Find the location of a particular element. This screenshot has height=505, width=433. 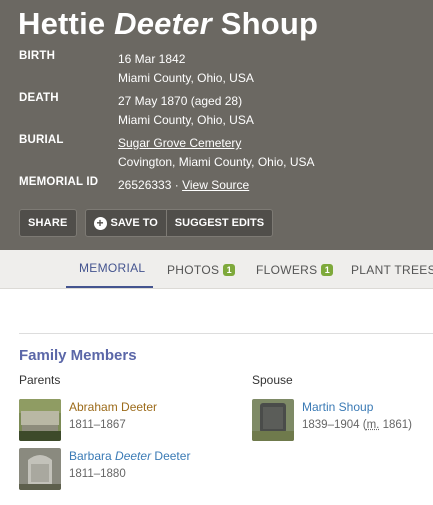

cemetery-link: Sugar Grove Cemetery is located at coordinates (179, 143).